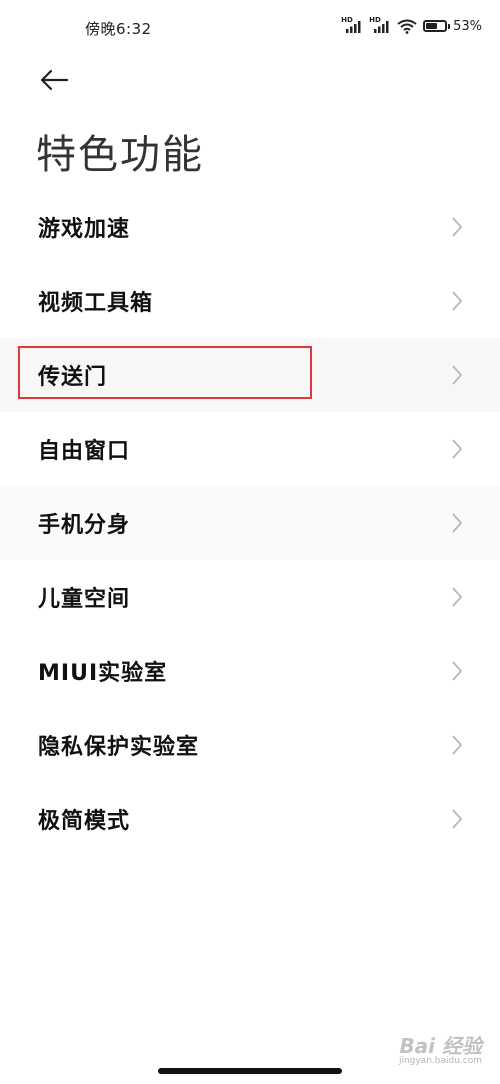  I want to click on list-item-label: MIUI实验室, so click(103, 673).